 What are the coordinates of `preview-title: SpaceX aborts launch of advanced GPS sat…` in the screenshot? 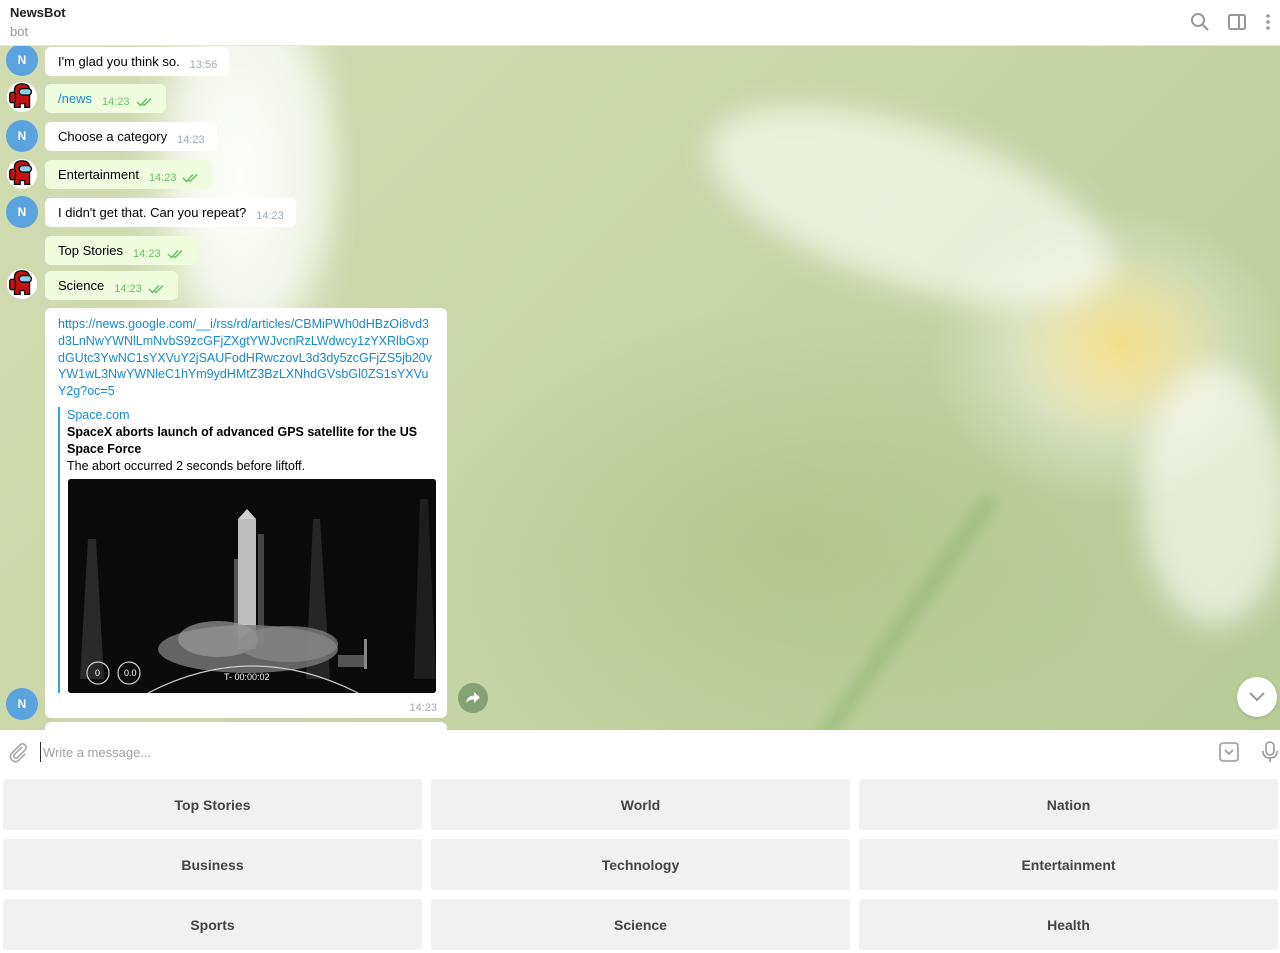 It's located at (242, 440).